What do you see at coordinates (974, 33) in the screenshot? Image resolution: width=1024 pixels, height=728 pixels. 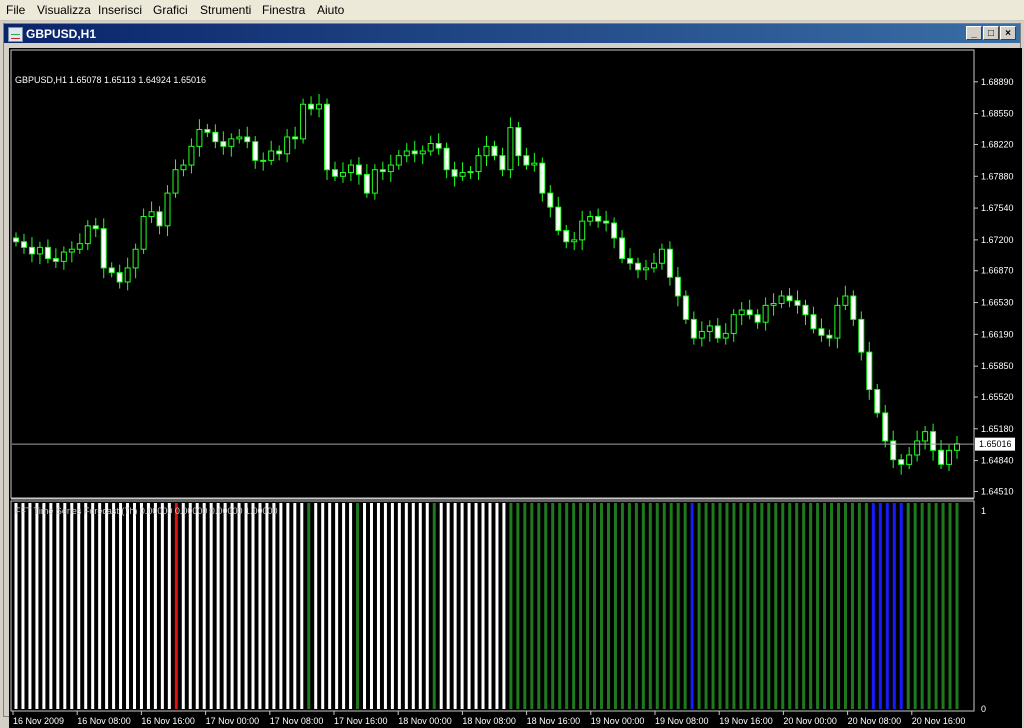 I see `minimize-button: _` at bounding box center [974, 33].